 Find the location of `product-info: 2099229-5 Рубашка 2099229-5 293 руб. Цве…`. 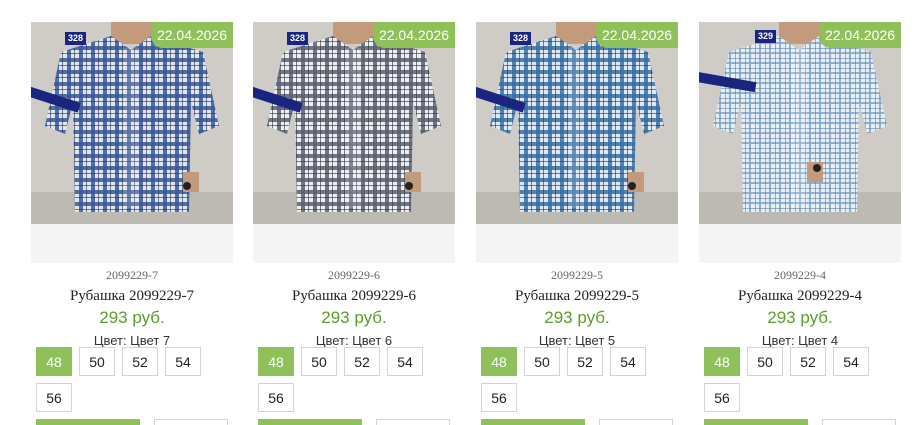

product-info: 2099229-5 Рубашка 2099229-5 293 руб. Цве… is located at coordinates (577, 309).